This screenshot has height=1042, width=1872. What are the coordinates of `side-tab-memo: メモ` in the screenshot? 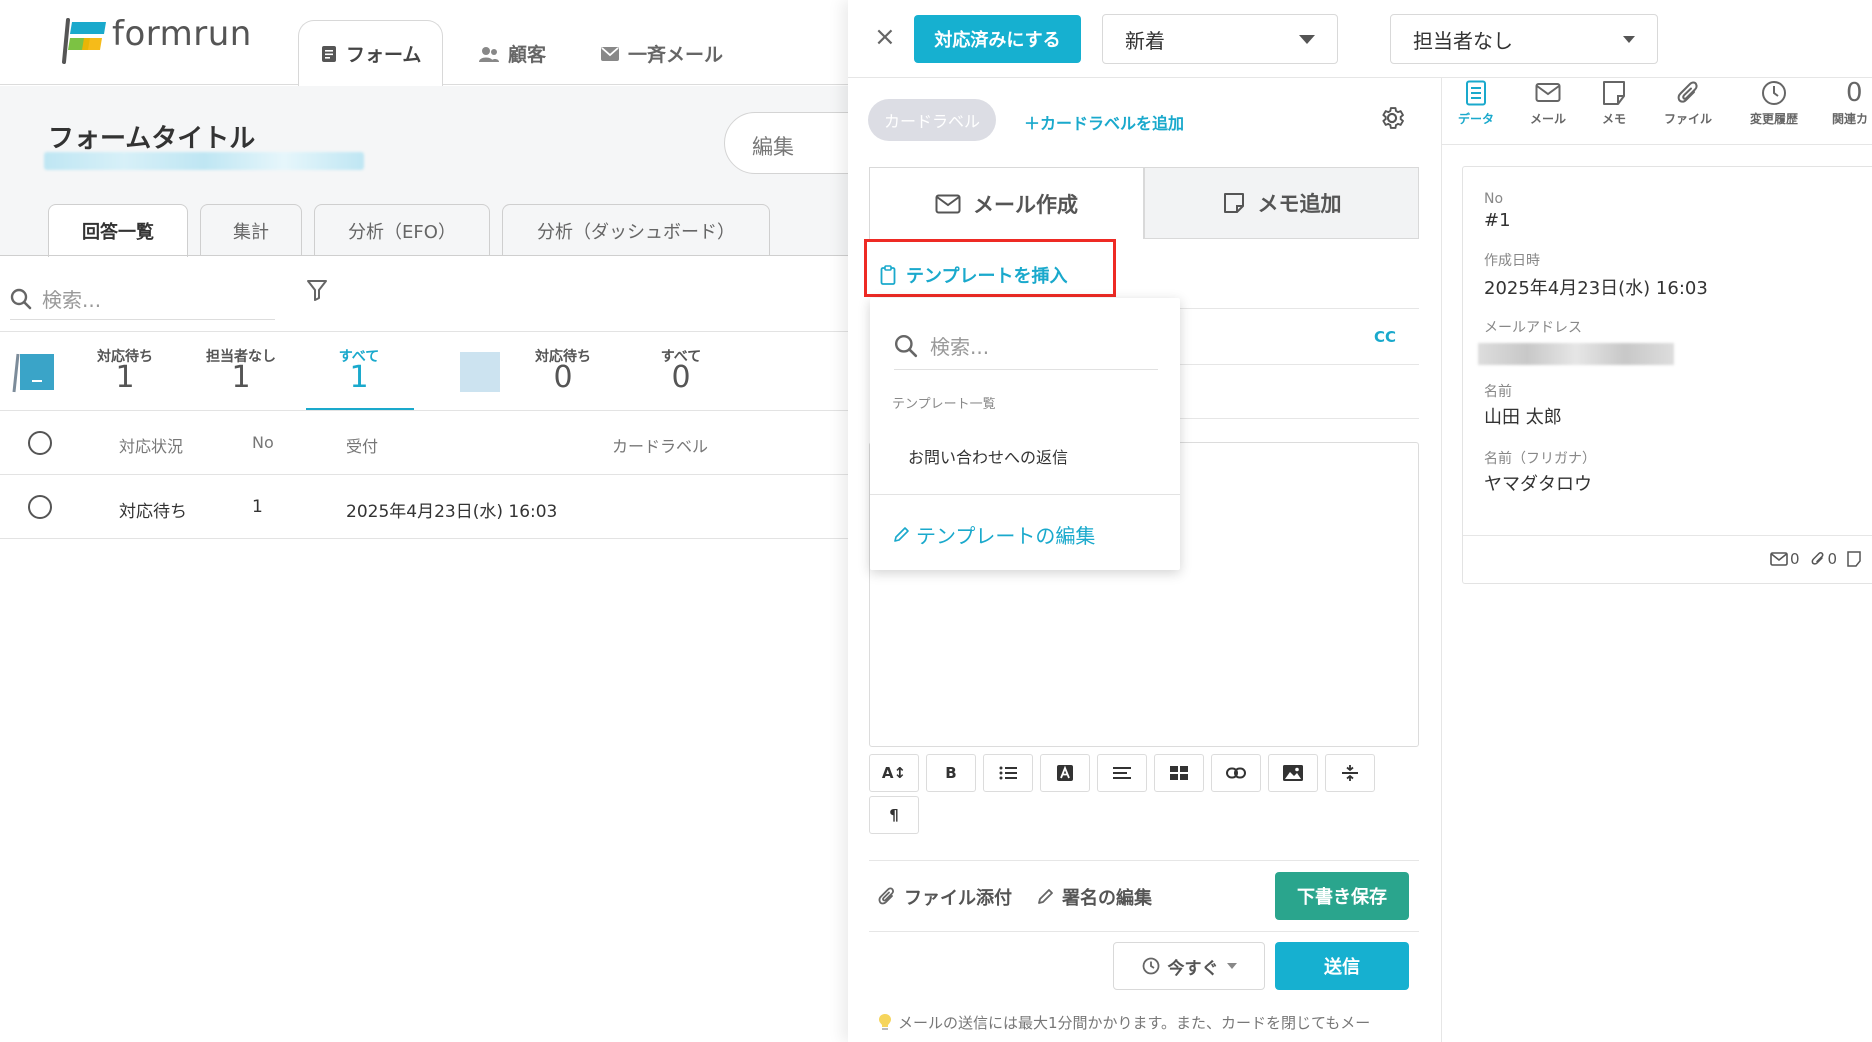 It's located at (1614, 103).